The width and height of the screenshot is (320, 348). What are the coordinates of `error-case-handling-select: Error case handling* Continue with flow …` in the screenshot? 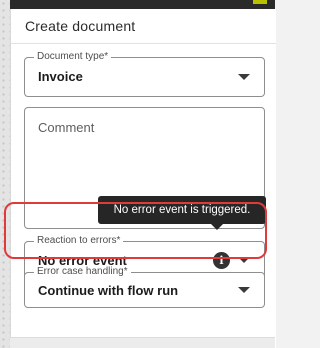 It's located at (144, 287).